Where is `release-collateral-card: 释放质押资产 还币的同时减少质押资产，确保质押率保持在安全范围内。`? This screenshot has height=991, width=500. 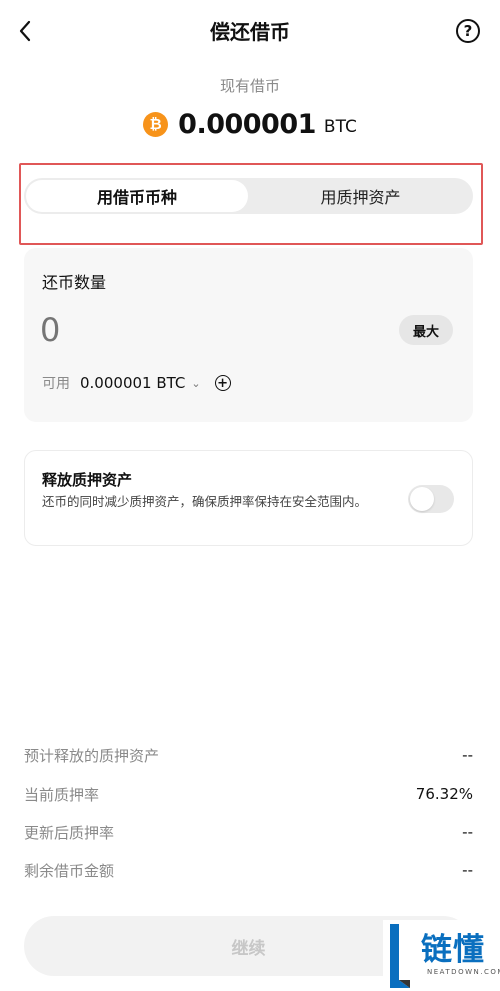
release-collateral-card: 释放质押资产 还币的同时减少质押资产，确保质押率保持在安全范围内。 is located at coordinates (248, 498).